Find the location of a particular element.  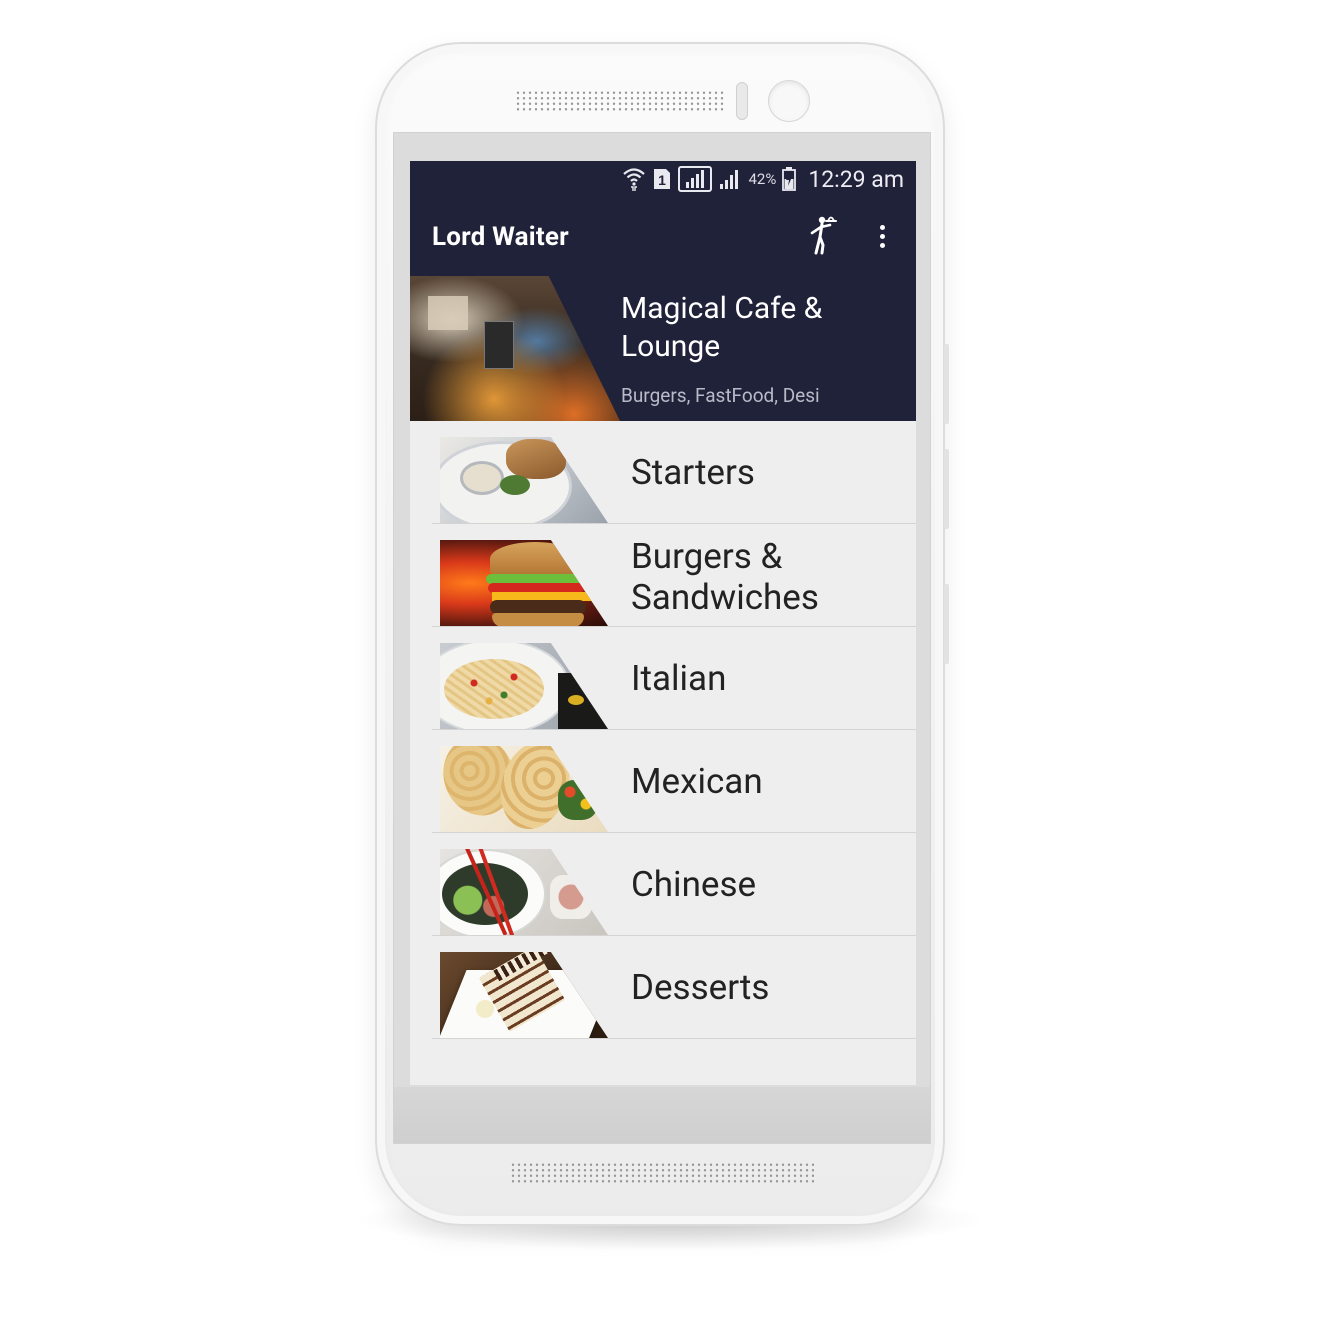

screen-chin is located at coordinates (662, 1115).